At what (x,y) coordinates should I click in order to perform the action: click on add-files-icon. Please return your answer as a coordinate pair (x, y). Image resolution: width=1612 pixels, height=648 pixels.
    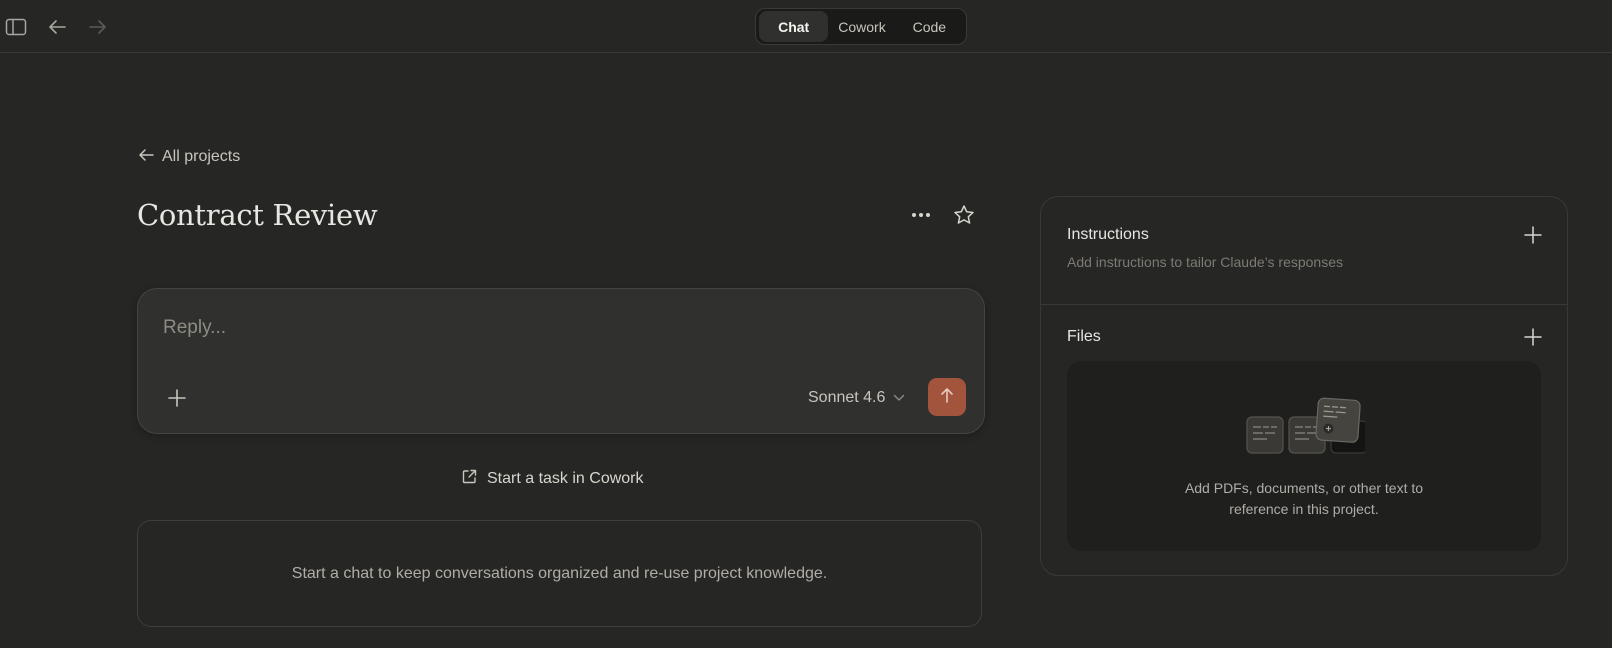
    Looking at the image, I should click on (1533, 337).